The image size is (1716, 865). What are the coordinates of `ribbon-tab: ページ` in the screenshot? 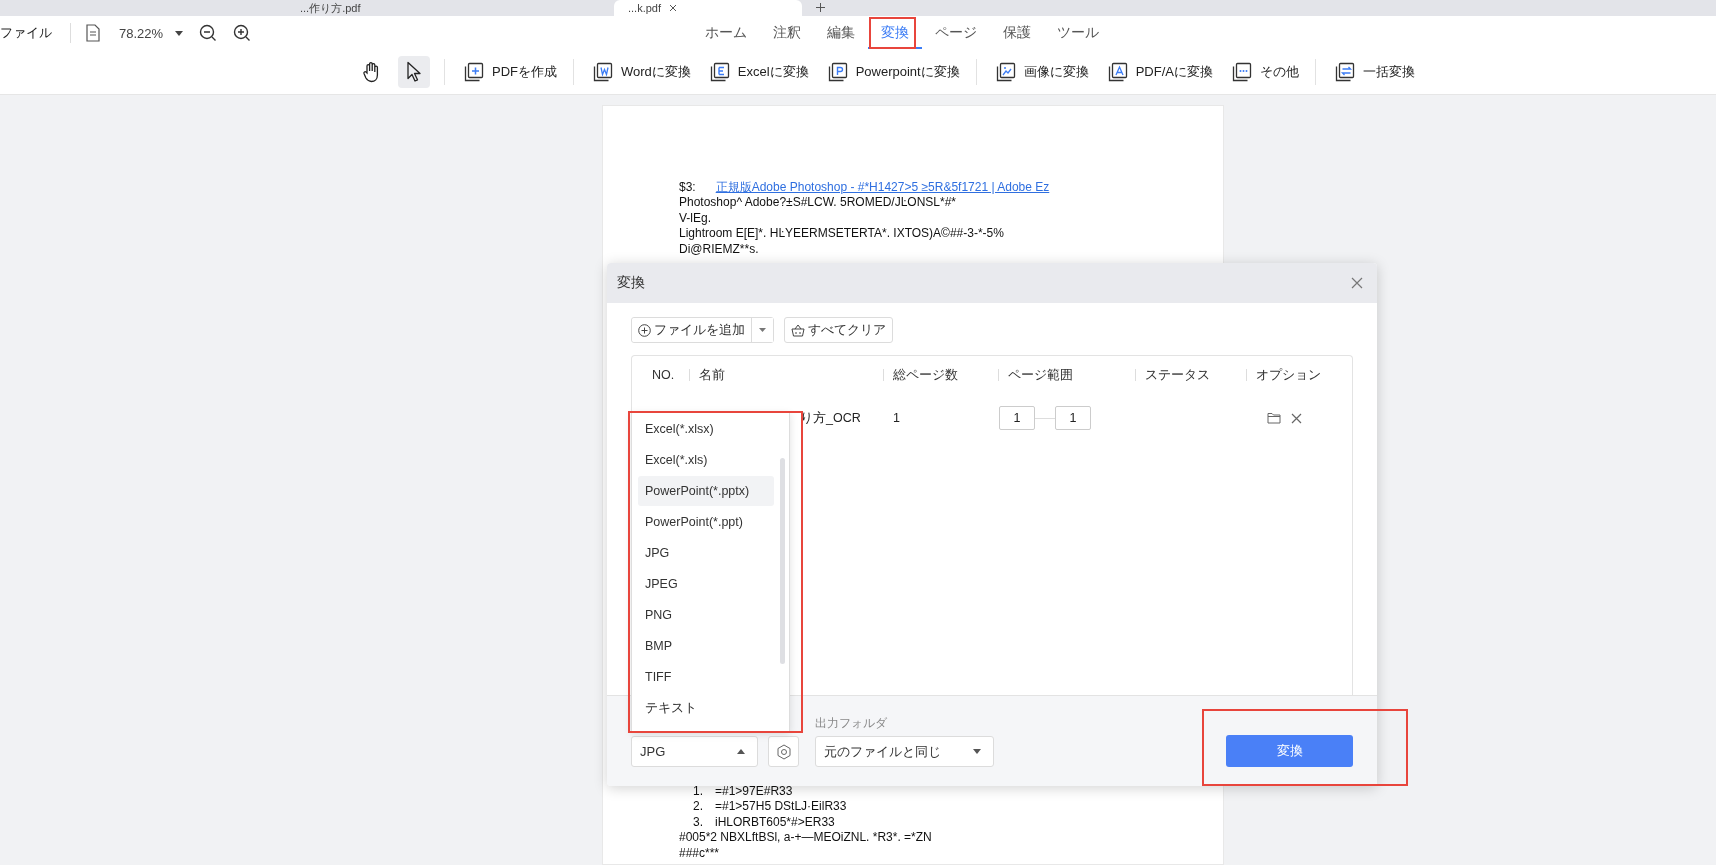 It's located at (956, 33).